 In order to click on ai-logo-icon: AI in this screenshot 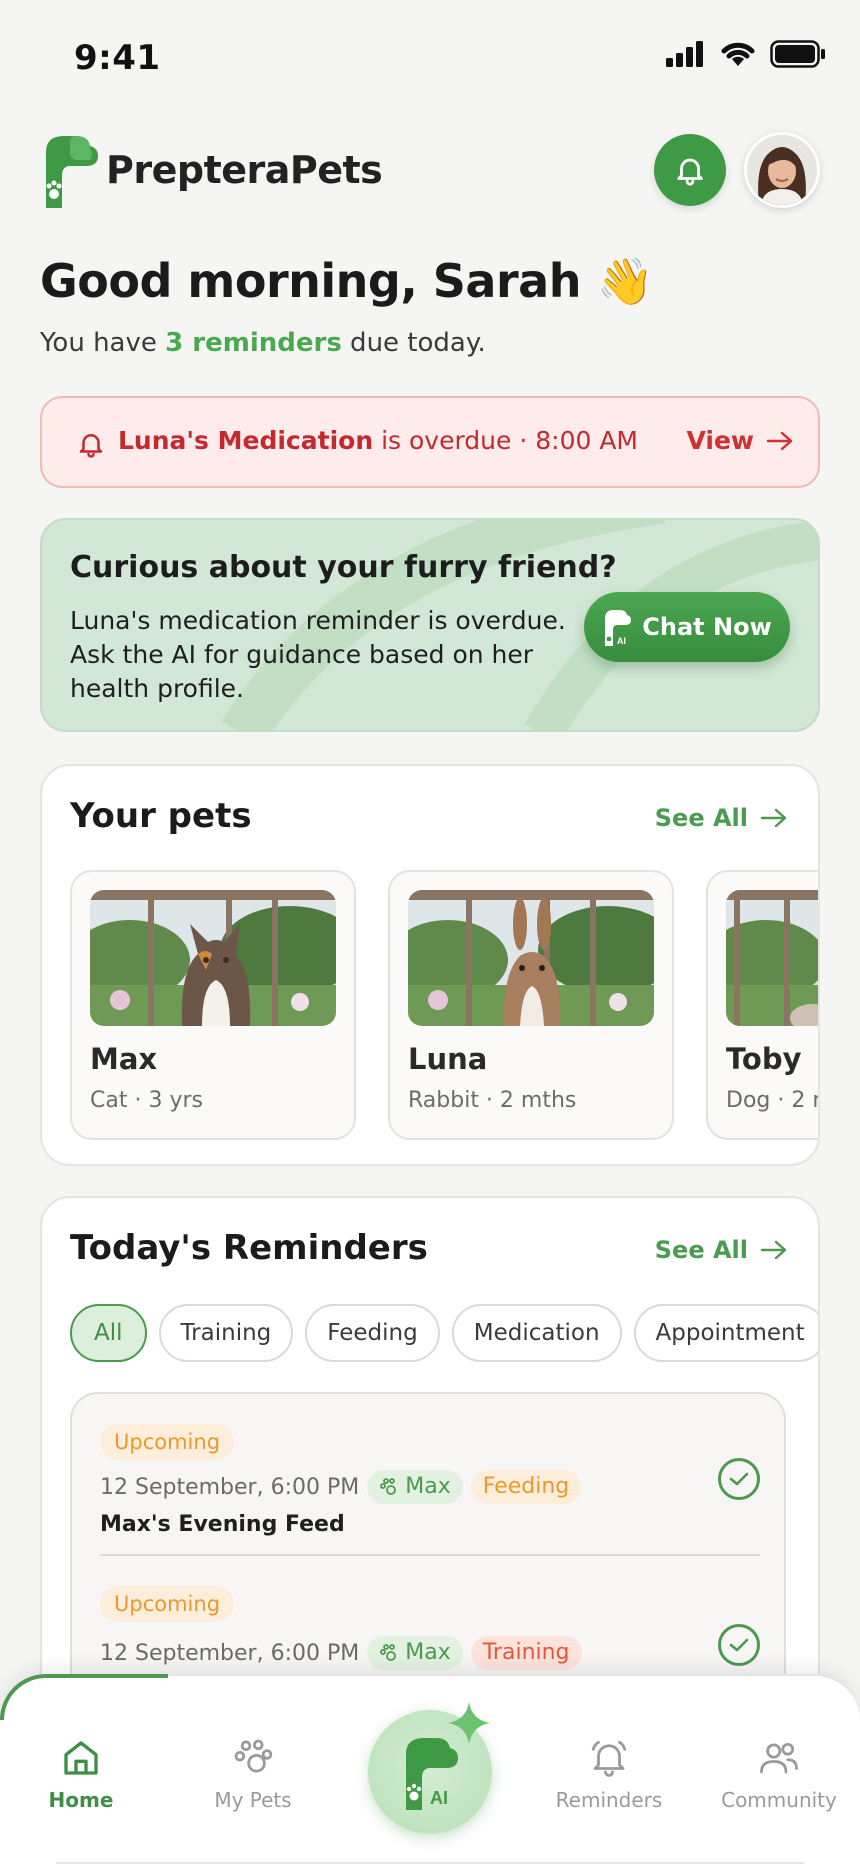, I will do `click(618, 628)`.